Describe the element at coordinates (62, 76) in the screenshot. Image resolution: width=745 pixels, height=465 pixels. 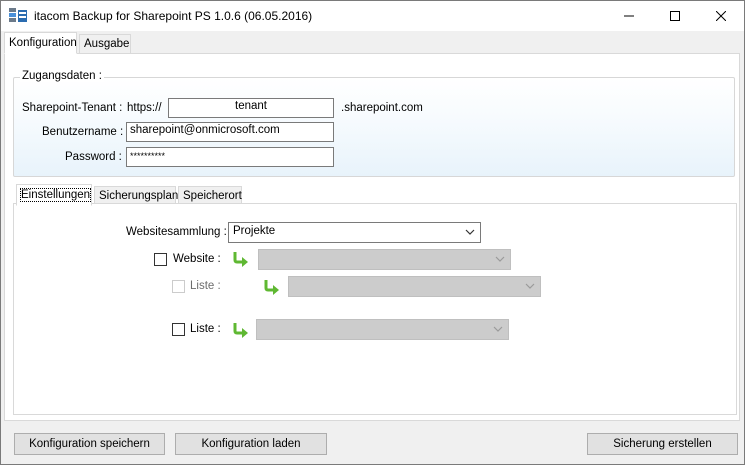
I see `credentials-legend: Zugangsdaten :` at that location.